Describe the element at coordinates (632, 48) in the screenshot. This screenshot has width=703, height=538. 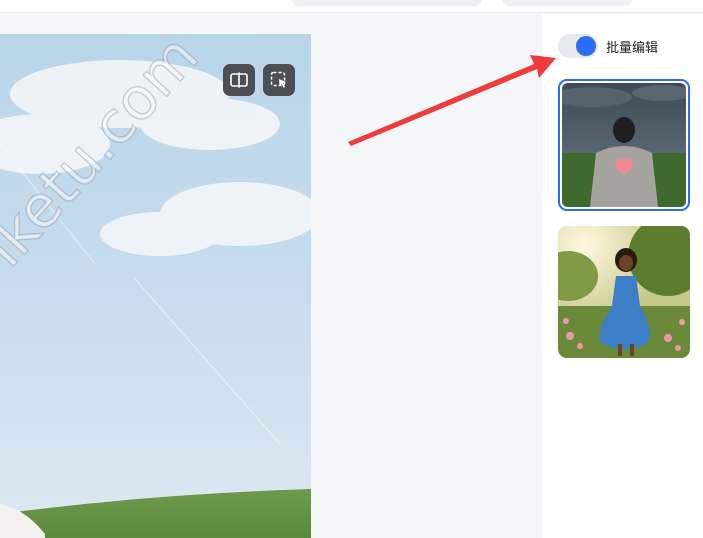
I see `batch-edit-label: 批量编辑` at that location.